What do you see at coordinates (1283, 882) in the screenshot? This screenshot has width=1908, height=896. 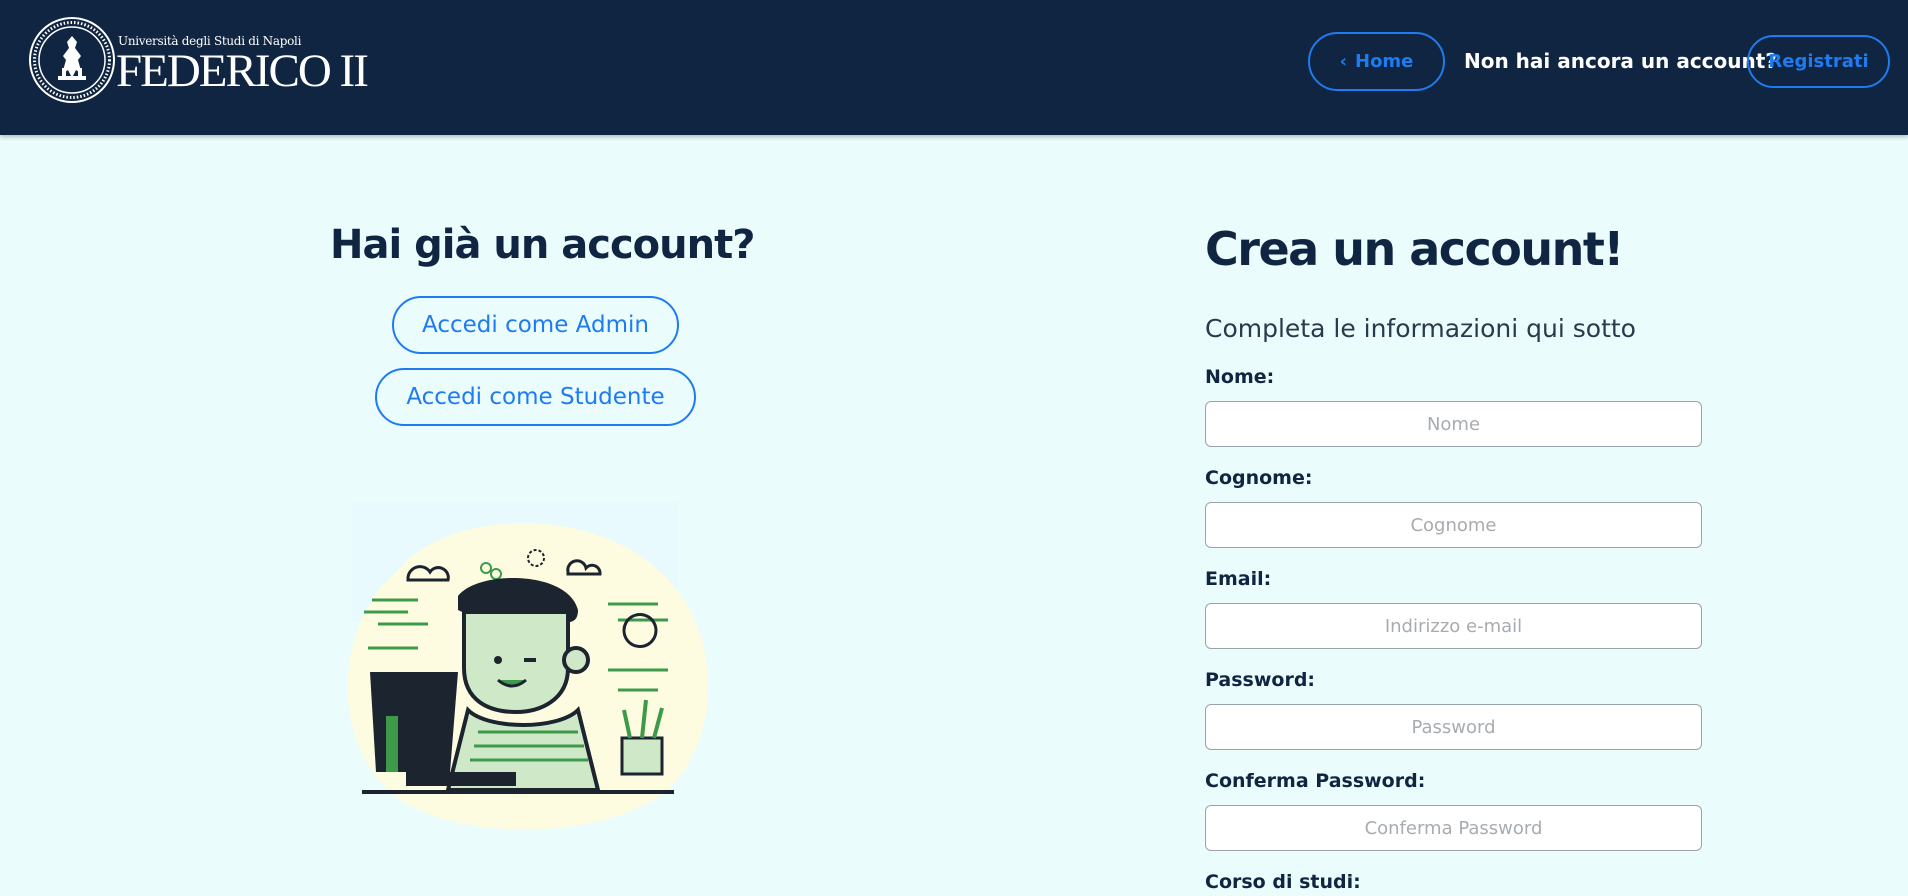 I see `course-label: Corso di studi:` at bounding box center [1283, 882].